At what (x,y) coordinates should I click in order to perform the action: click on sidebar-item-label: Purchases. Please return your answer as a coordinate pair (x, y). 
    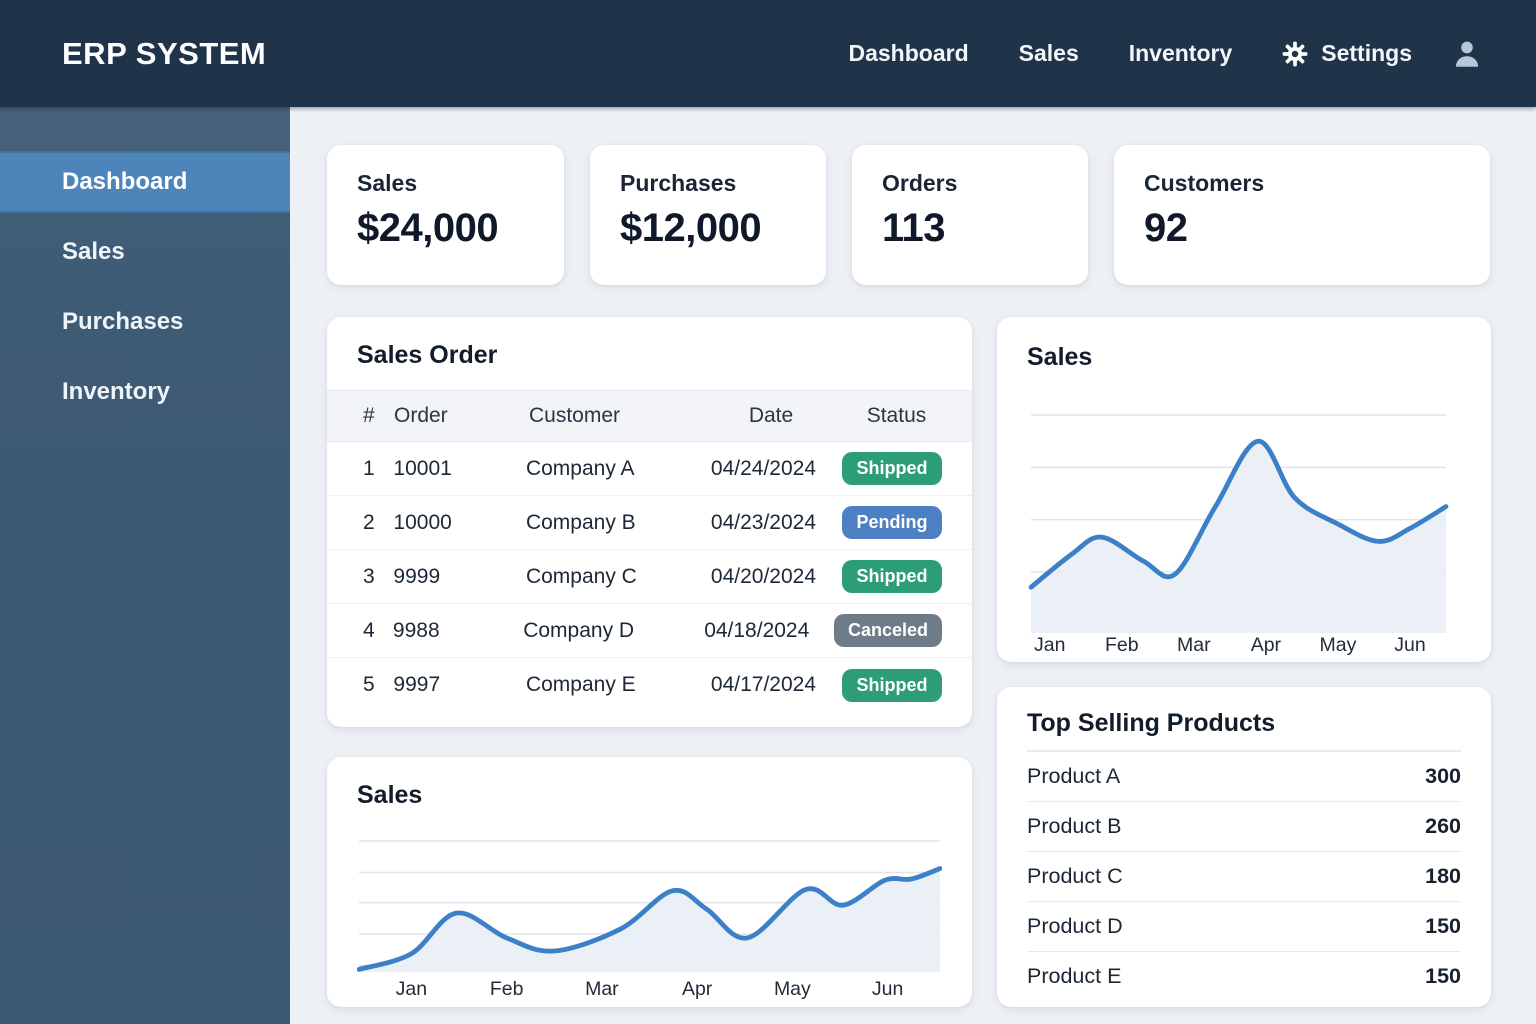
    Looking at the image, I should click on (123, 321).